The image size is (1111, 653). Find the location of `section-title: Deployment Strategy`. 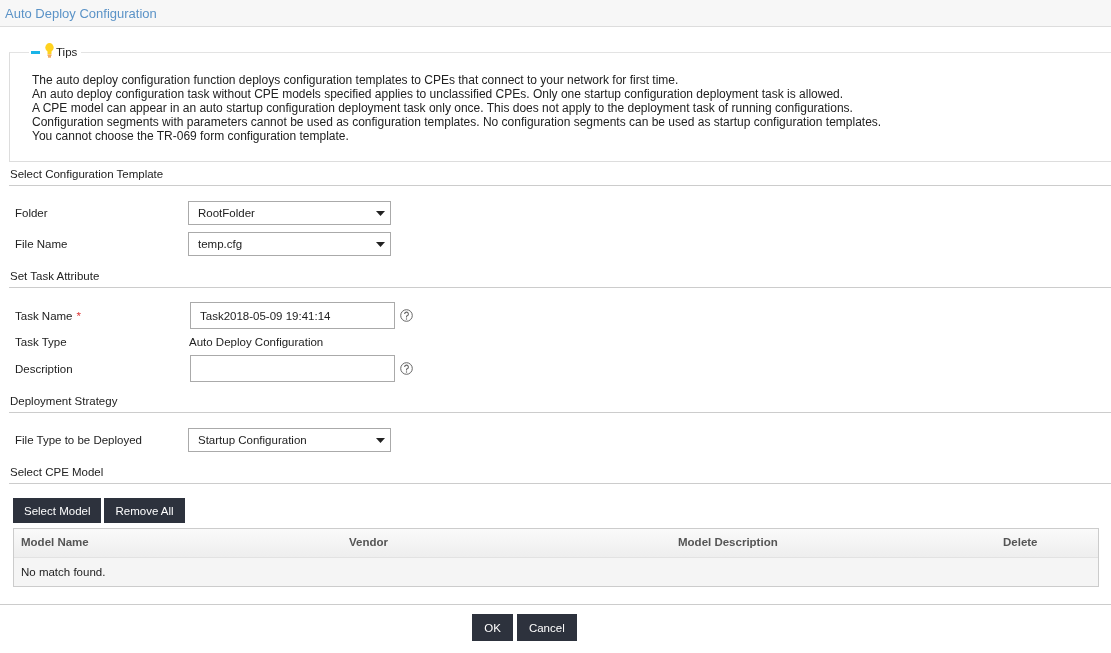

section-title: Deployment Strategy is located at coordinates (64, 401).